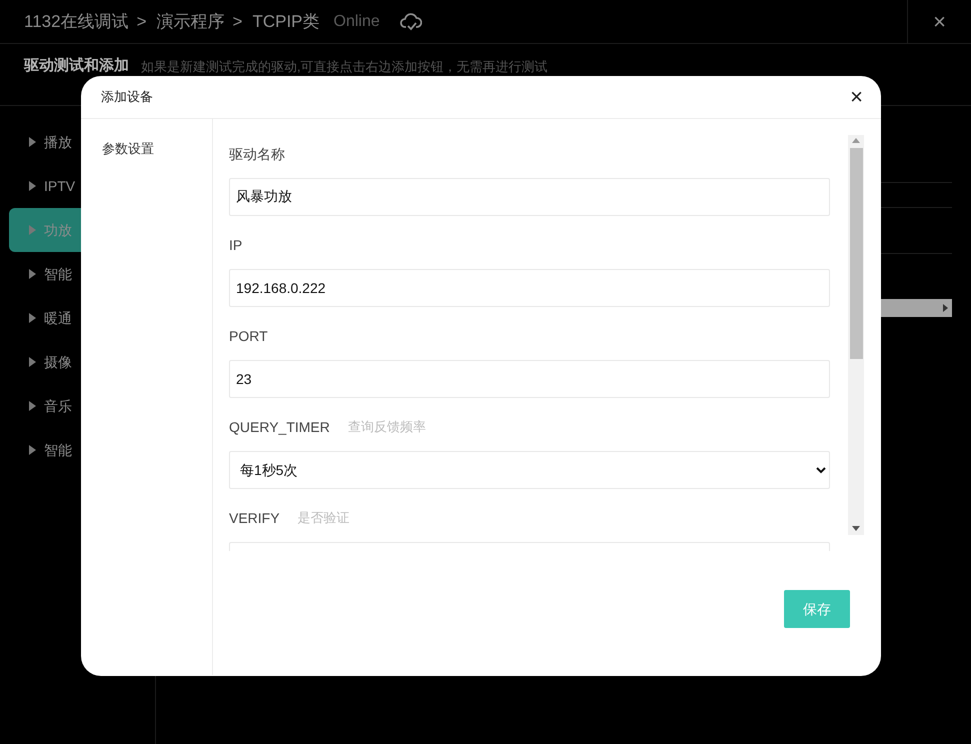 This screenshot has height=744, width=971. I want to click on dialog-title: 添加设备, so click(127, 97).